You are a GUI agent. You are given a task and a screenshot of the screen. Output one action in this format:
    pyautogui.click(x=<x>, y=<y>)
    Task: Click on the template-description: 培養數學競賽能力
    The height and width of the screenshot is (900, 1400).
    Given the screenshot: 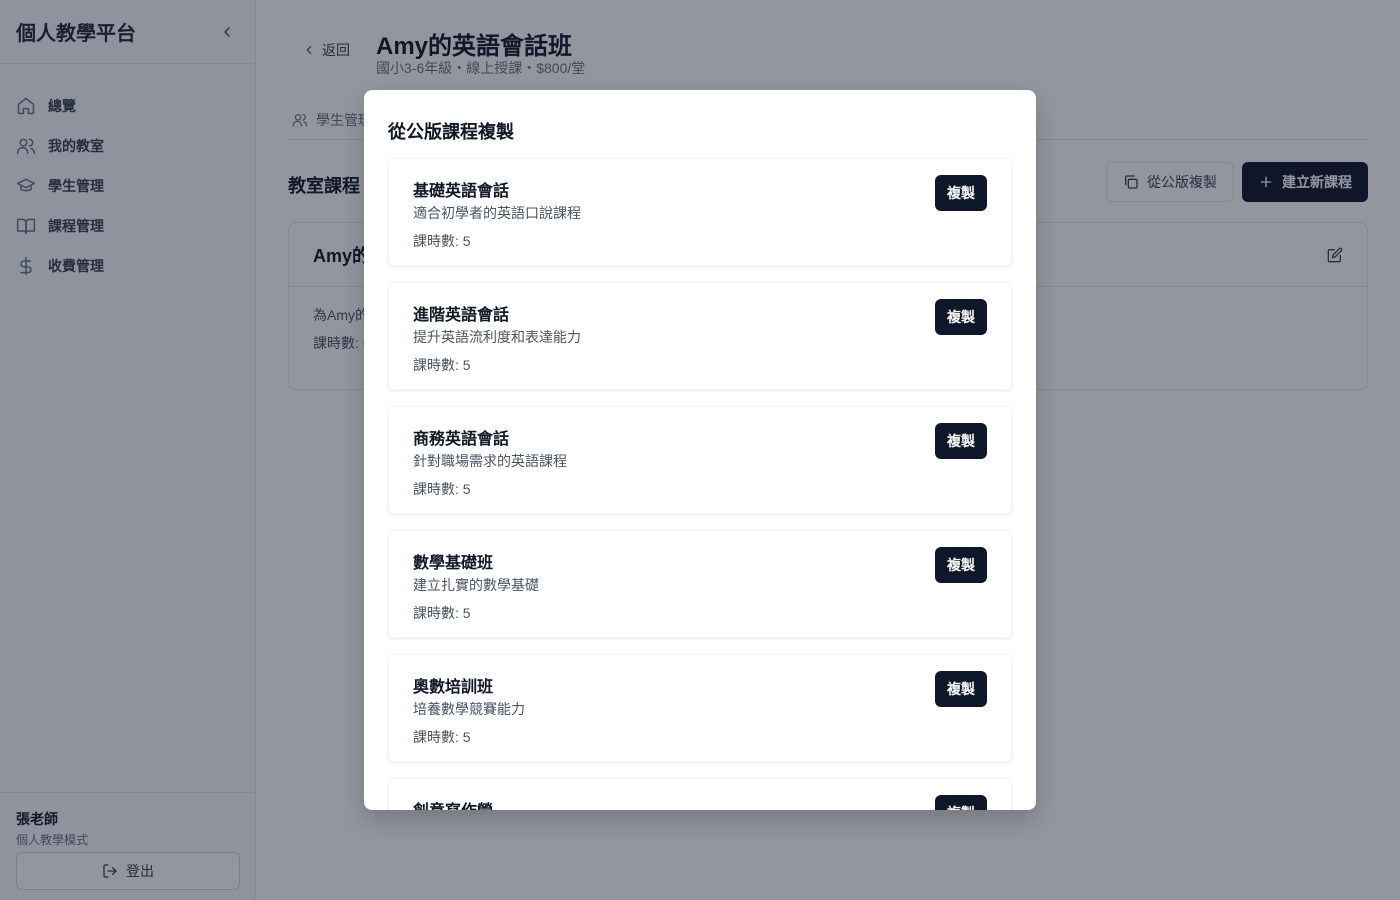 What is the action you would take?
    pyautogui.click(x=469, y=709)
    